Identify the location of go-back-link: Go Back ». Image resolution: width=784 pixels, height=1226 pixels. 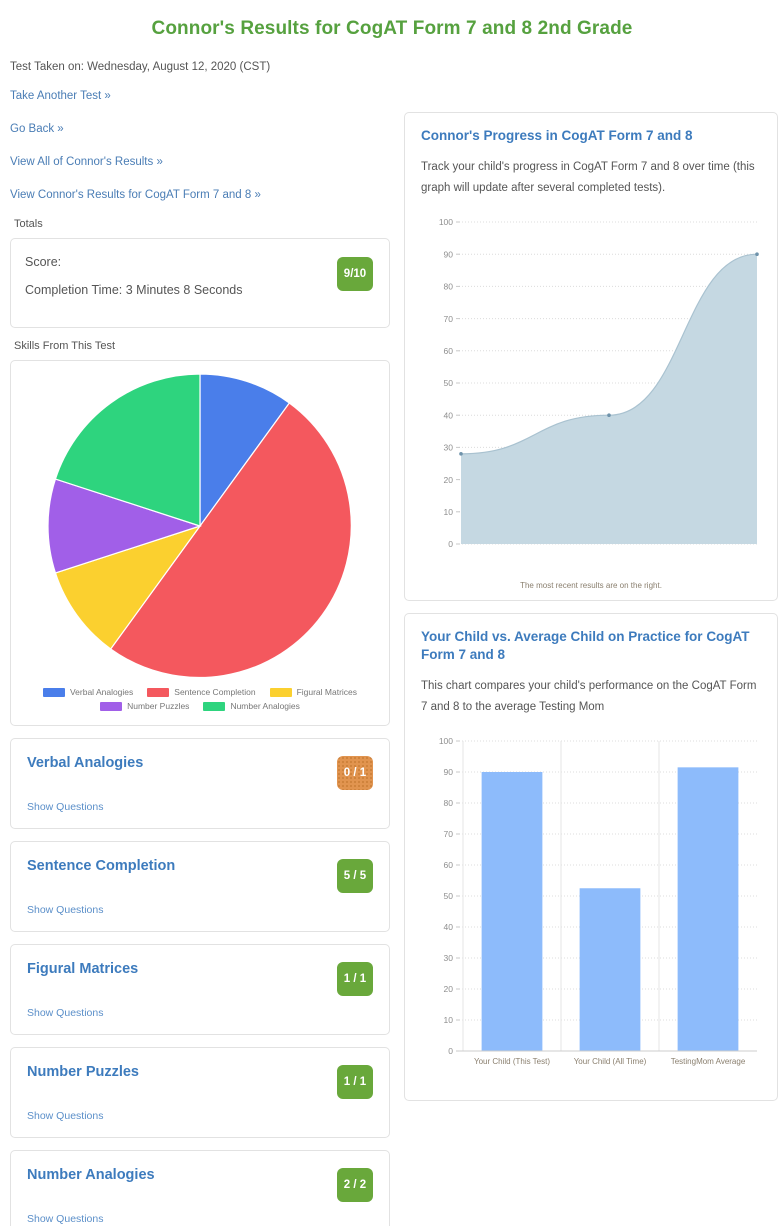
(37, 129).